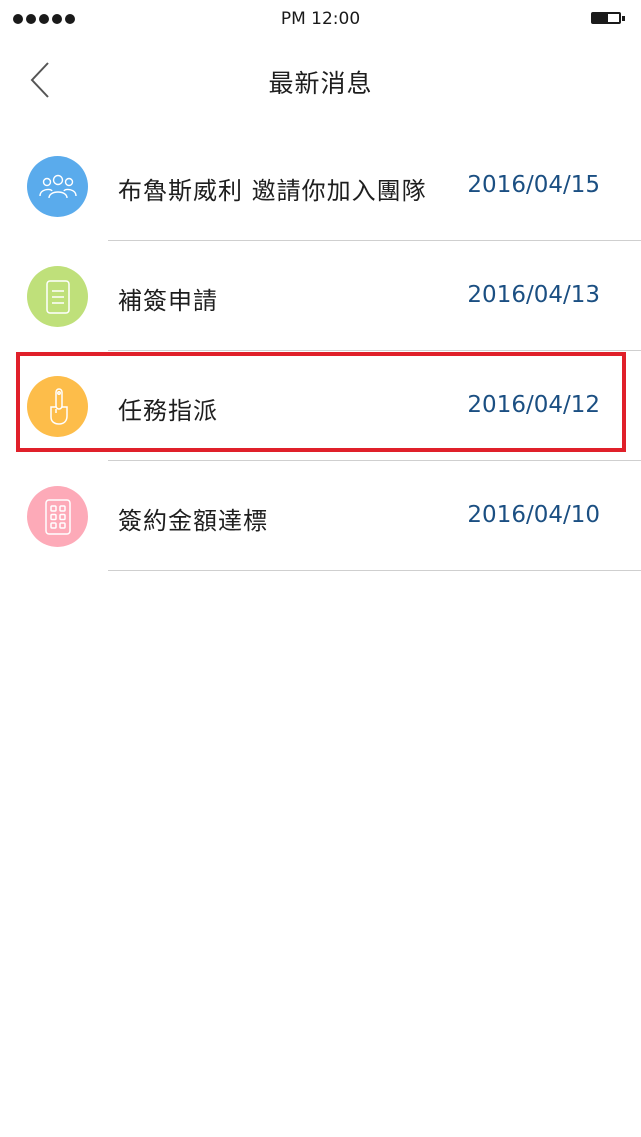  What do you see at coordinates (193, 521) in the screenshot?
I see `message-title: 簽約金額達標` at bounding box center [193, 521].